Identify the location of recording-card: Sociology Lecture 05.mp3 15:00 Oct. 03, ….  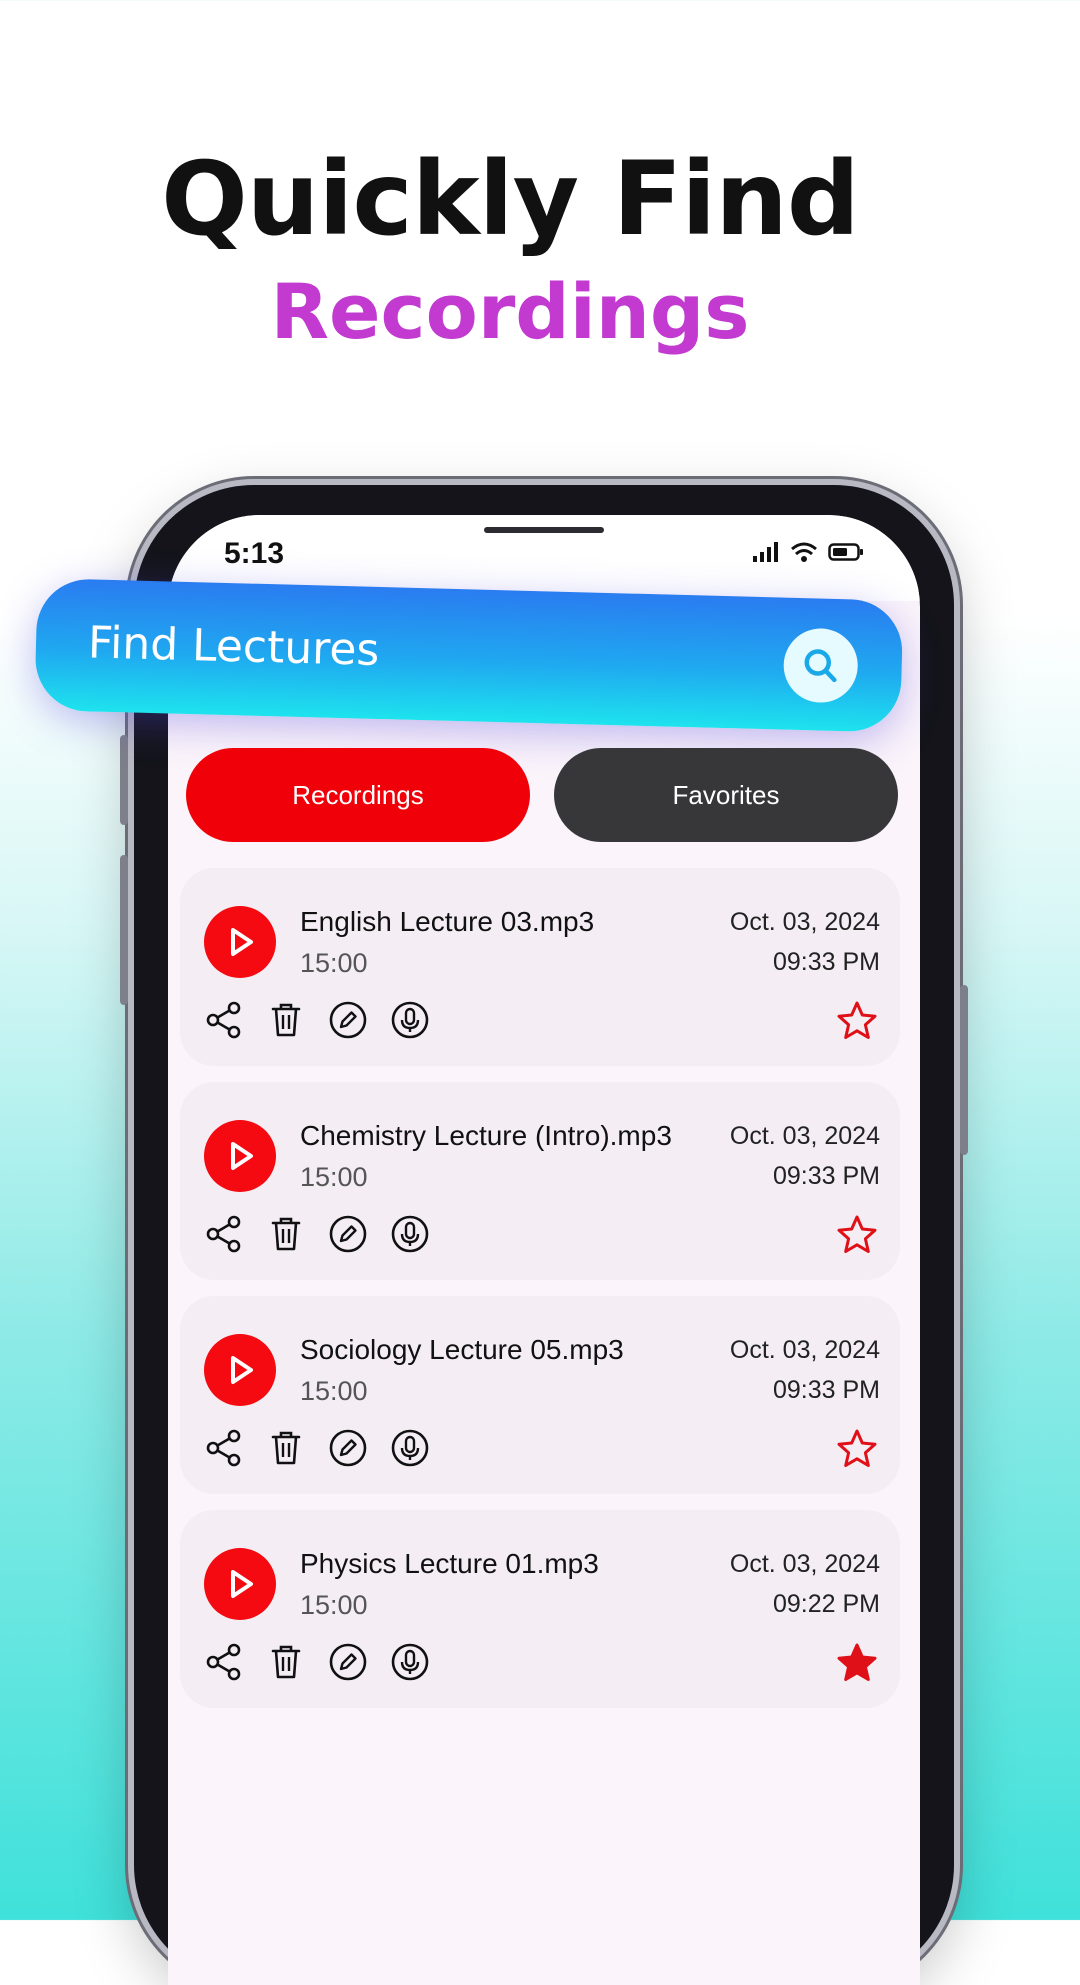
(540, 1395).